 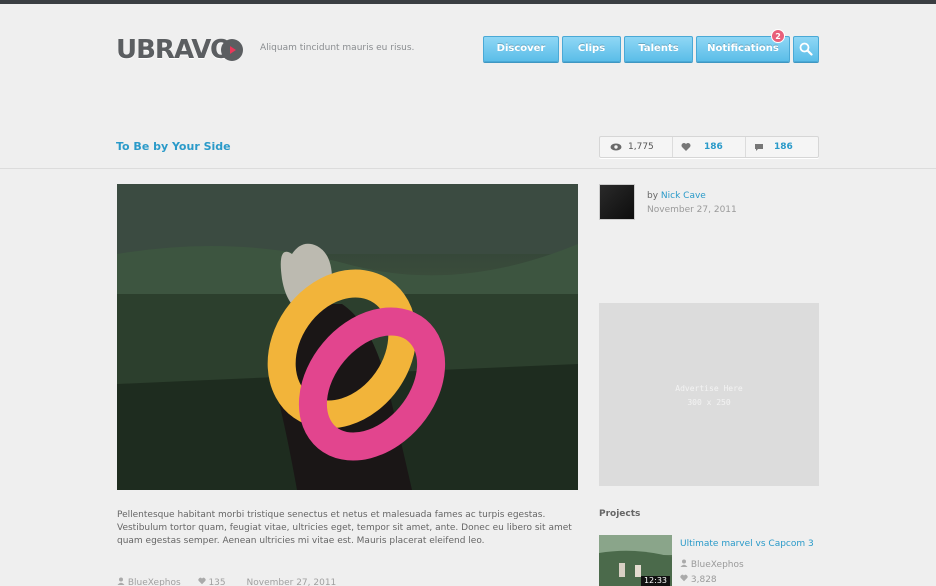 What do you see at coordinates (759, 147) in the screenshot?
I see `comment-icon` at bounding box center [759, 147].